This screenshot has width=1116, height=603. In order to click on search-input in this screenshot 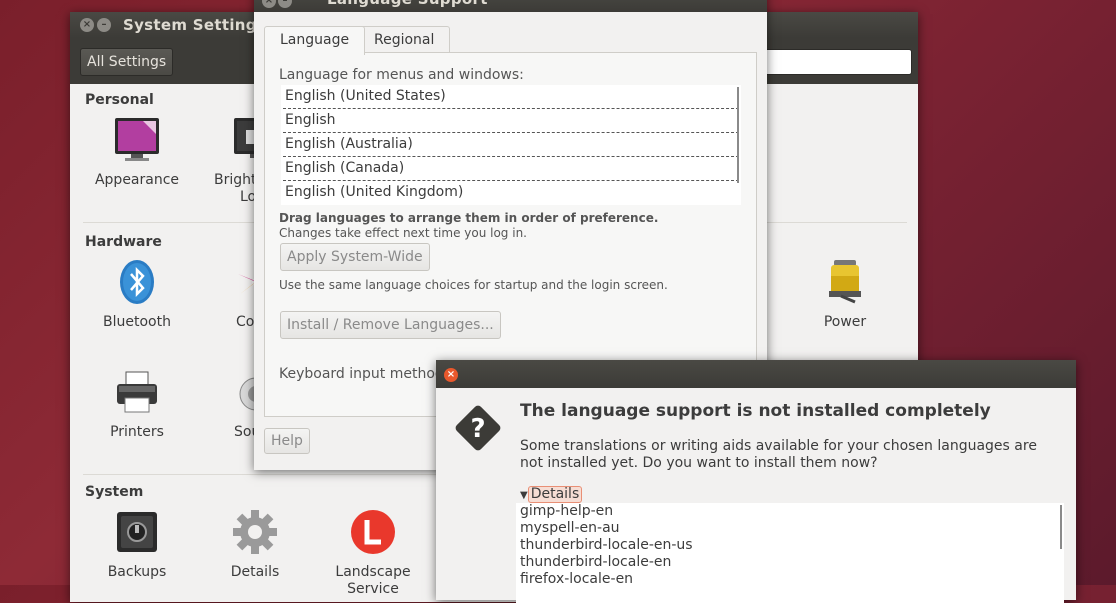, I will do `click(836, 62)`.